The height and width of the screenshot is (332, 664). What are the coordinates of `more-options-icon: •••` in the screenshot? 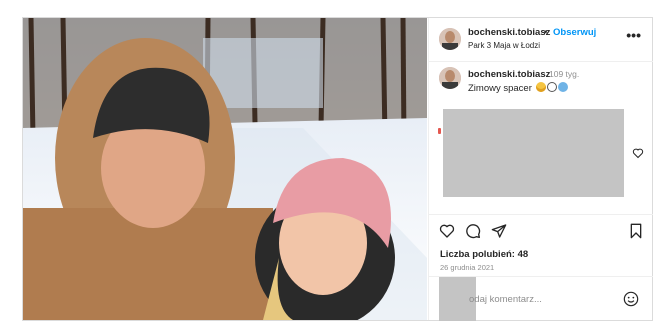 It's located at (633, 35).